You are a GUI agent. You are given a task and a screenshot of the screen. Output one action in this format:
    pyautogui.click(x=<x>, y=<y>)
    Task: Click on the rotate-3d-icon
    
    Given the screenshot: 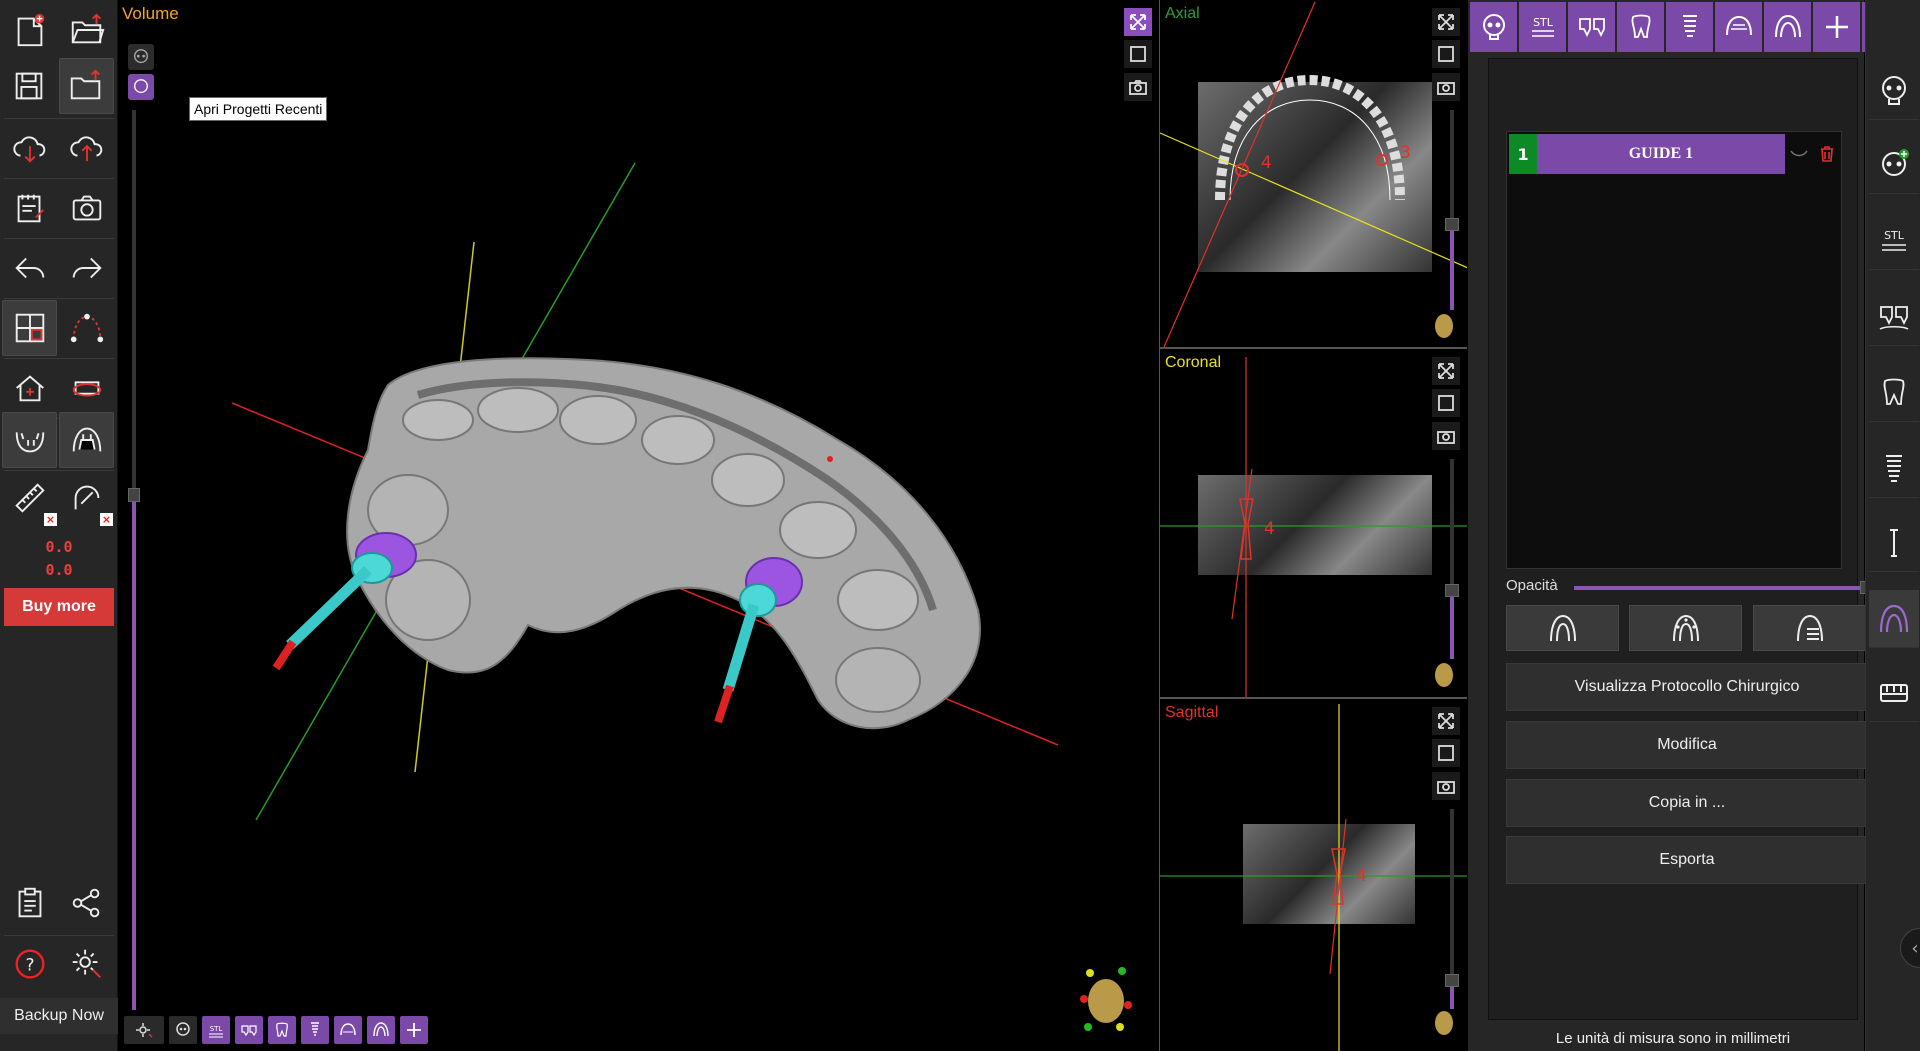 What is the action you would take?
    pyautogui.click(x=86, y=389)
    